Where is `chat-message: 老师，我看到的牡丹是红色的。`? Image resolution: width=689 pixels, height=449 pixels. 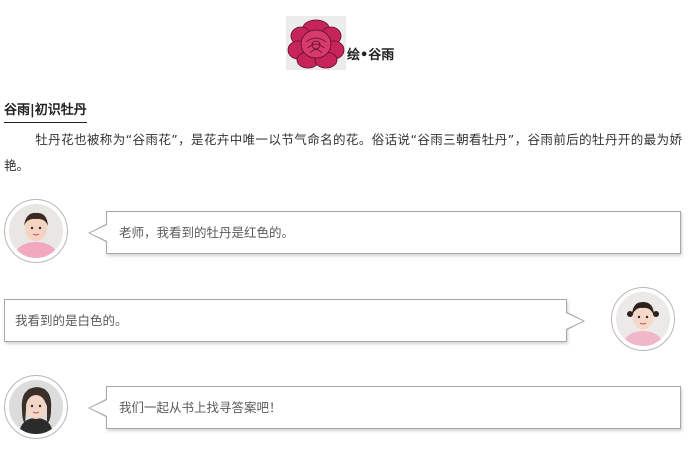 chat-message: 老师，我看到的牡丹是红色的。 is located at coordinates (207, 232).